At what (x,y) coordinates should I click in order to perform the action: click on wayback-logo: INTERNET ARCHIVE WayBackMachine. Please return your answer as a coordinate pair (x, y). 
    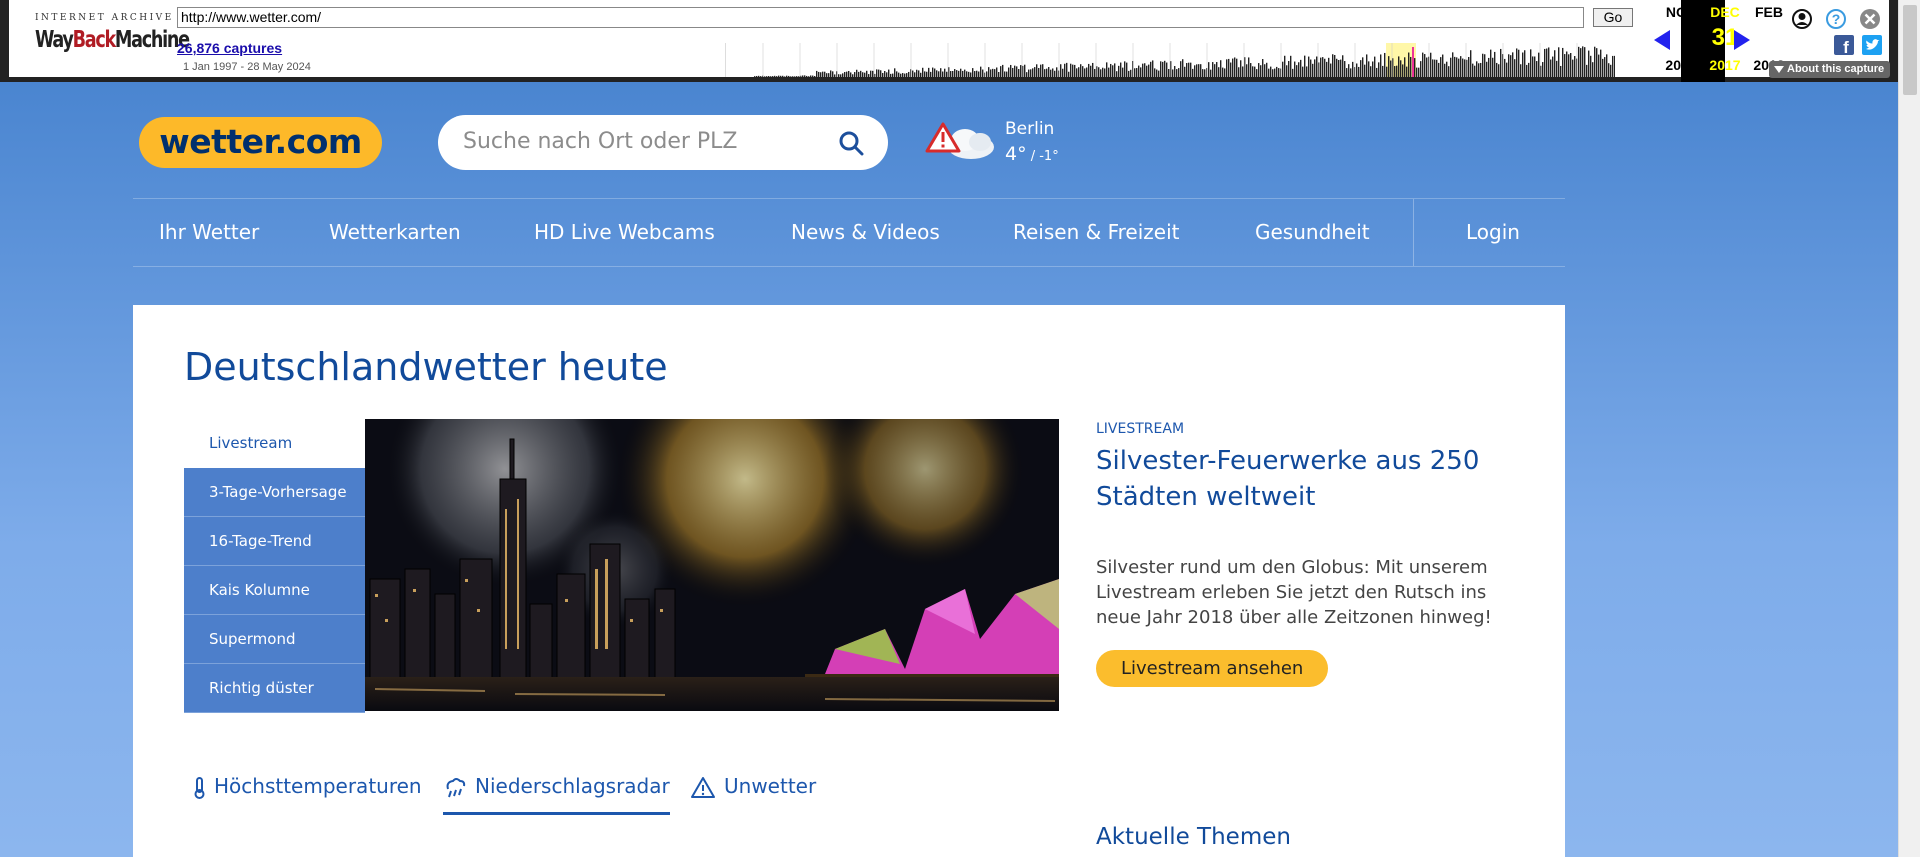
    Looking at the image, I should click on (107, 36).